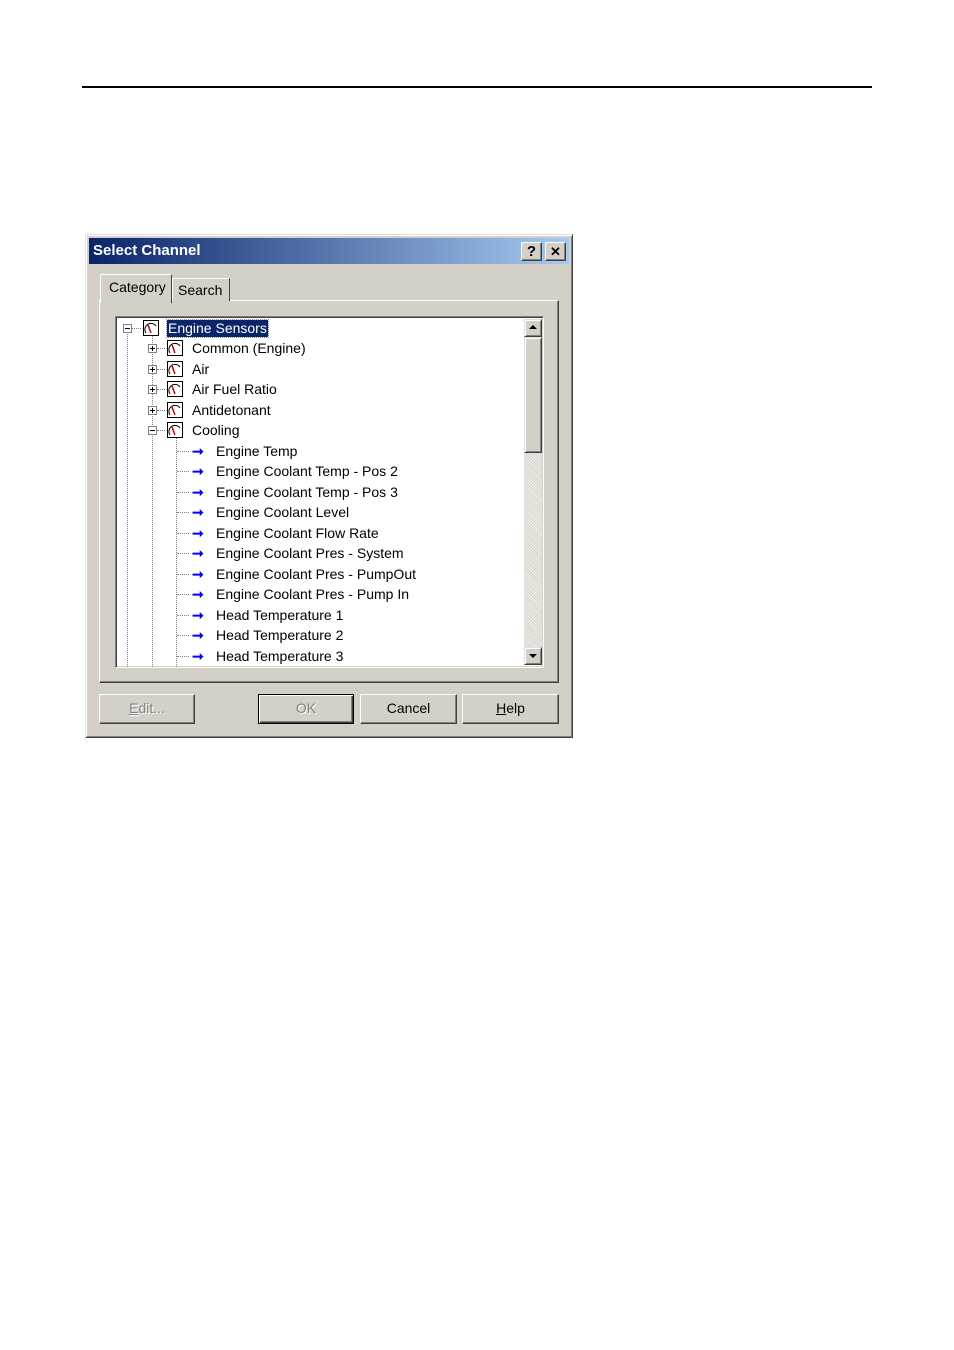 The image size is (954, 1350). Describe the element at coordinates (533, 492) in the screenshot. I see `vertical-scrollbar` at that location.